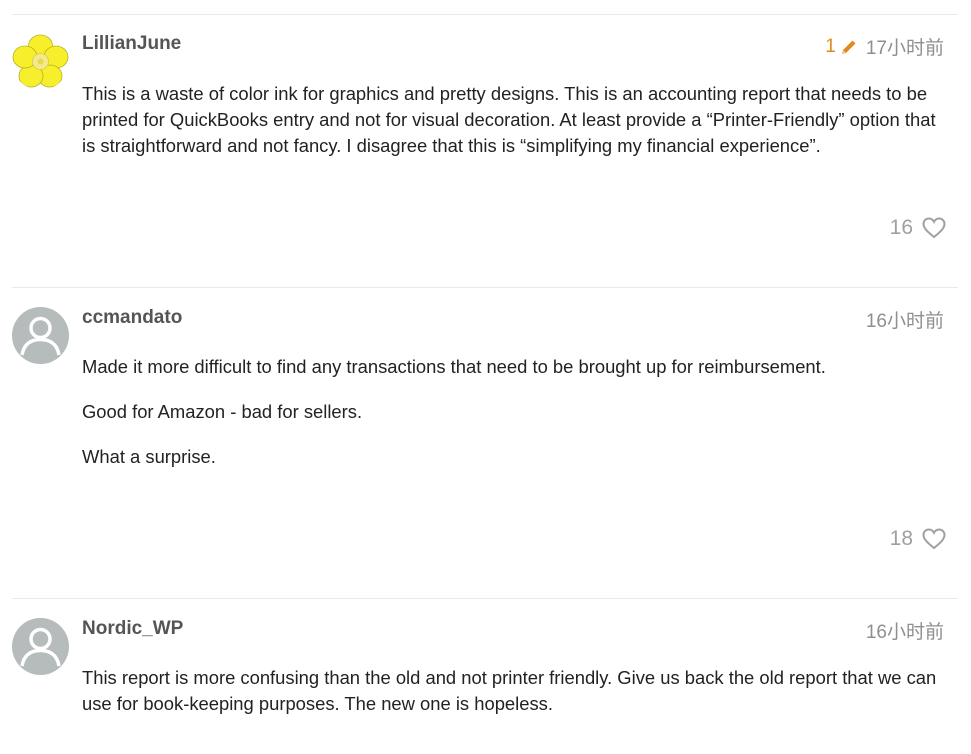  What do you see at coordinates (485, 14) in the screenshot?
I see `top-divider` at bounding box center [485, 14].